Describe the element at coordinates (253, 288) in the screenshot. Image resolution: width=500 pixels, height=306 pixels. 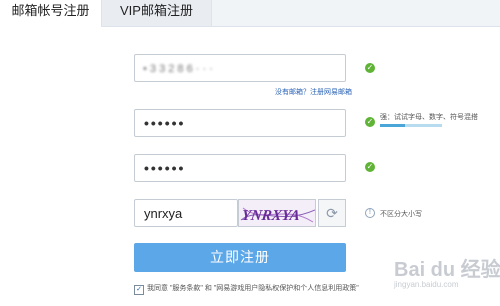
I see `agreement-text: 我同意 "服务条款" 和 "网易游戏用户隐私权保护和个人信息利用政策"` at that location.